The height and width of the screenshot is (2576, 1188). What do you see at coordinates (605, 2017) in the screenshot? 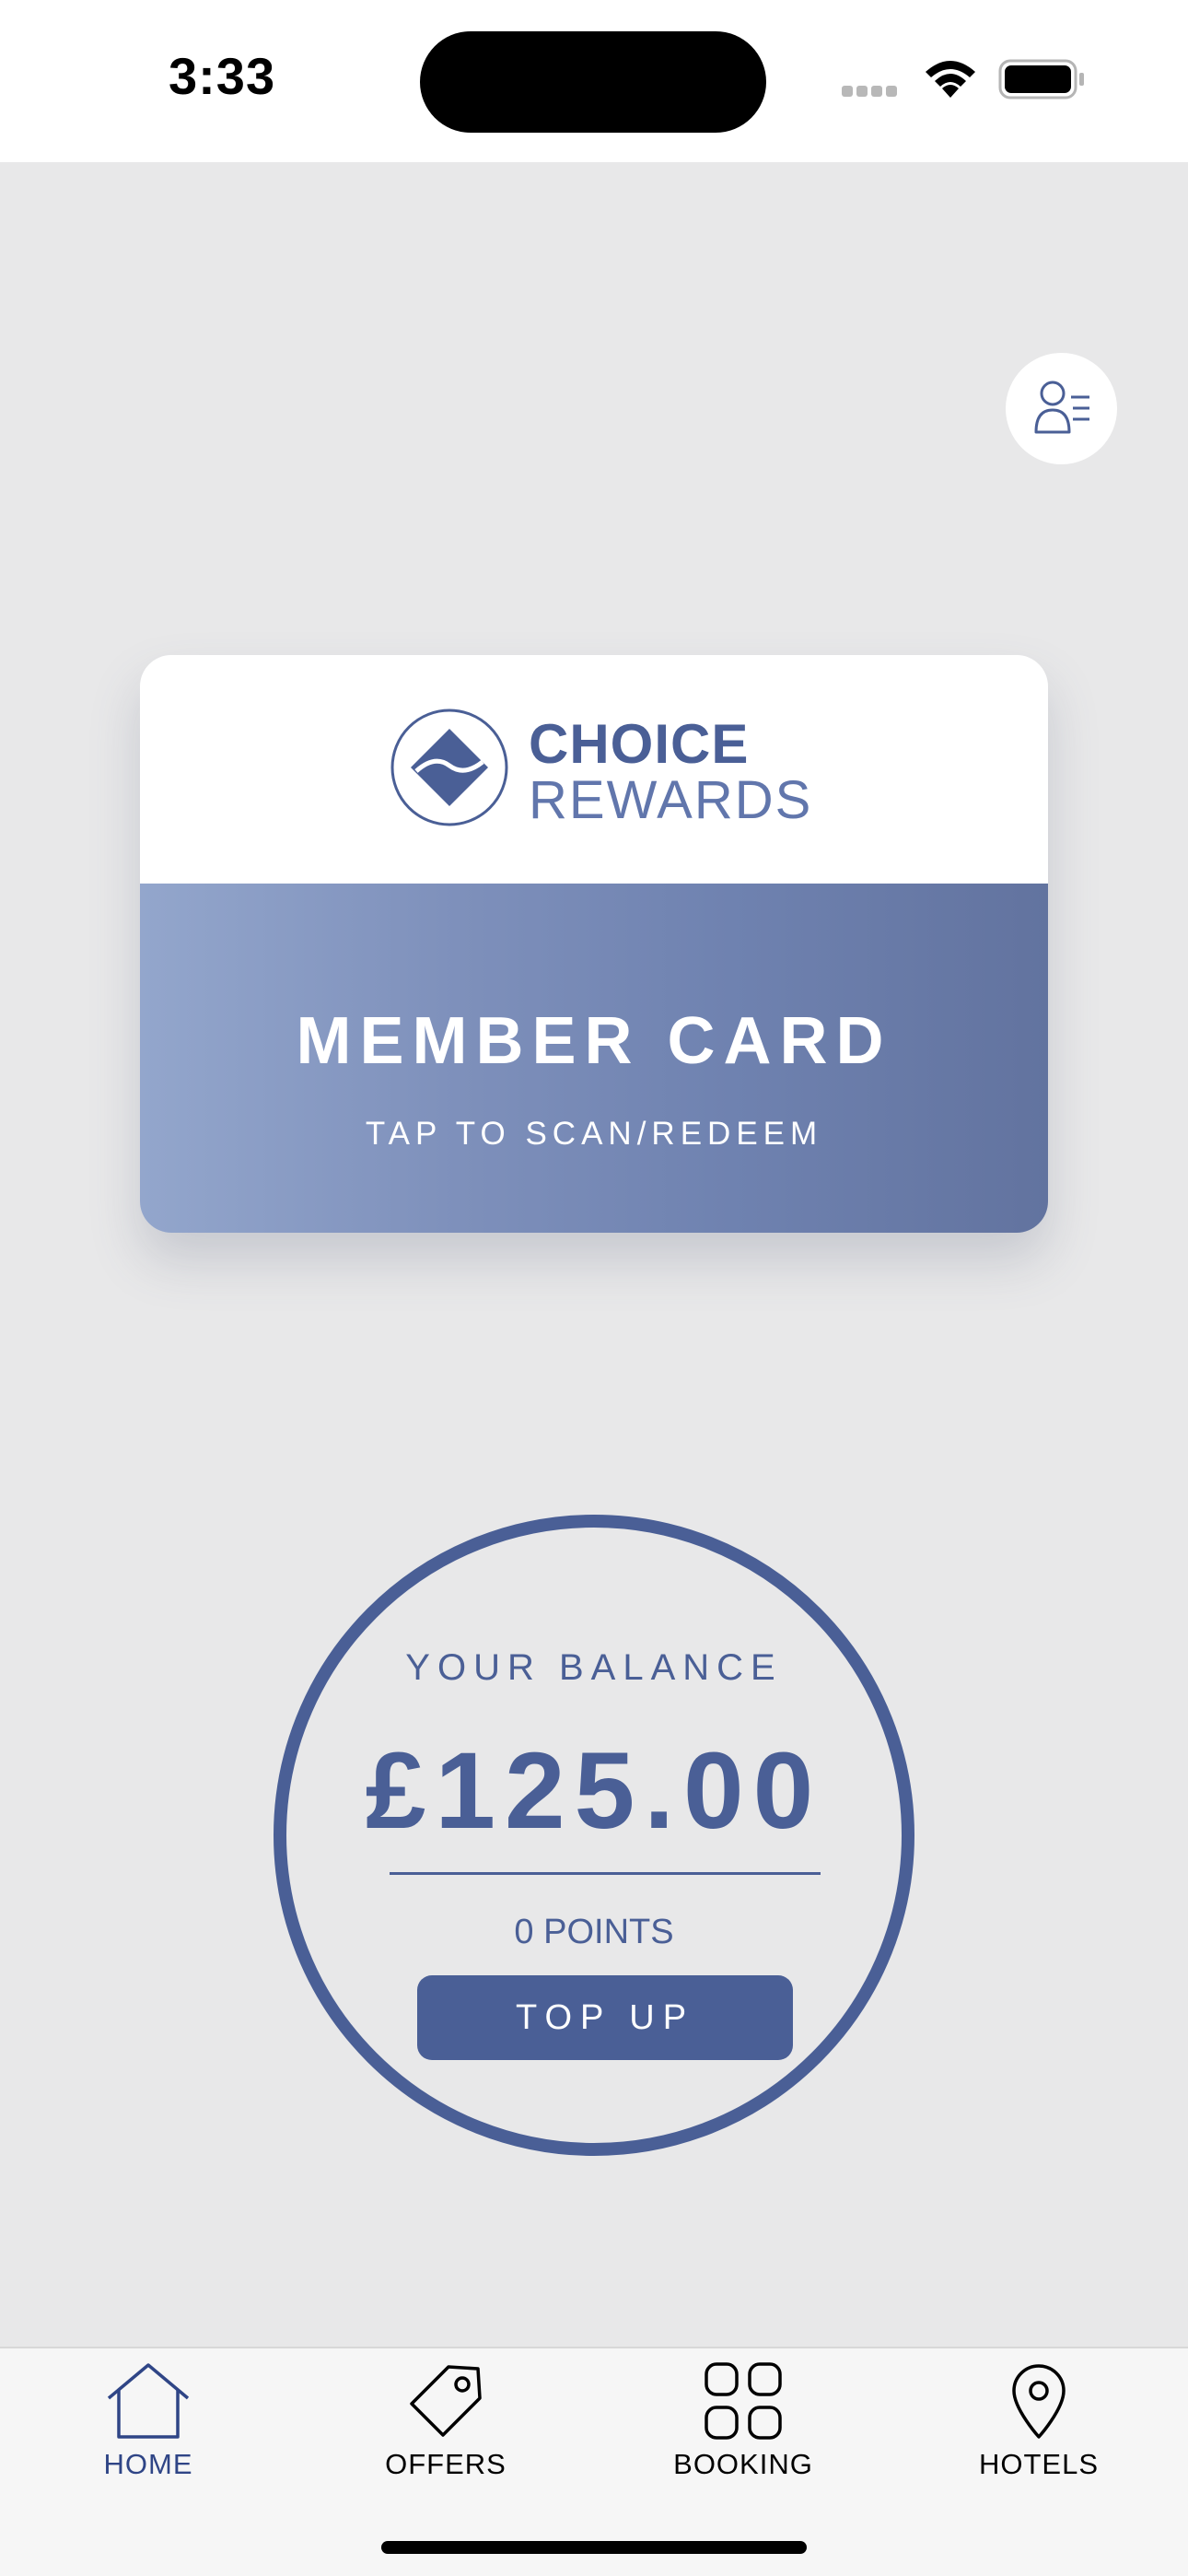
I see `top-up-button: TOP UP` at bounding box center [605, 2017].